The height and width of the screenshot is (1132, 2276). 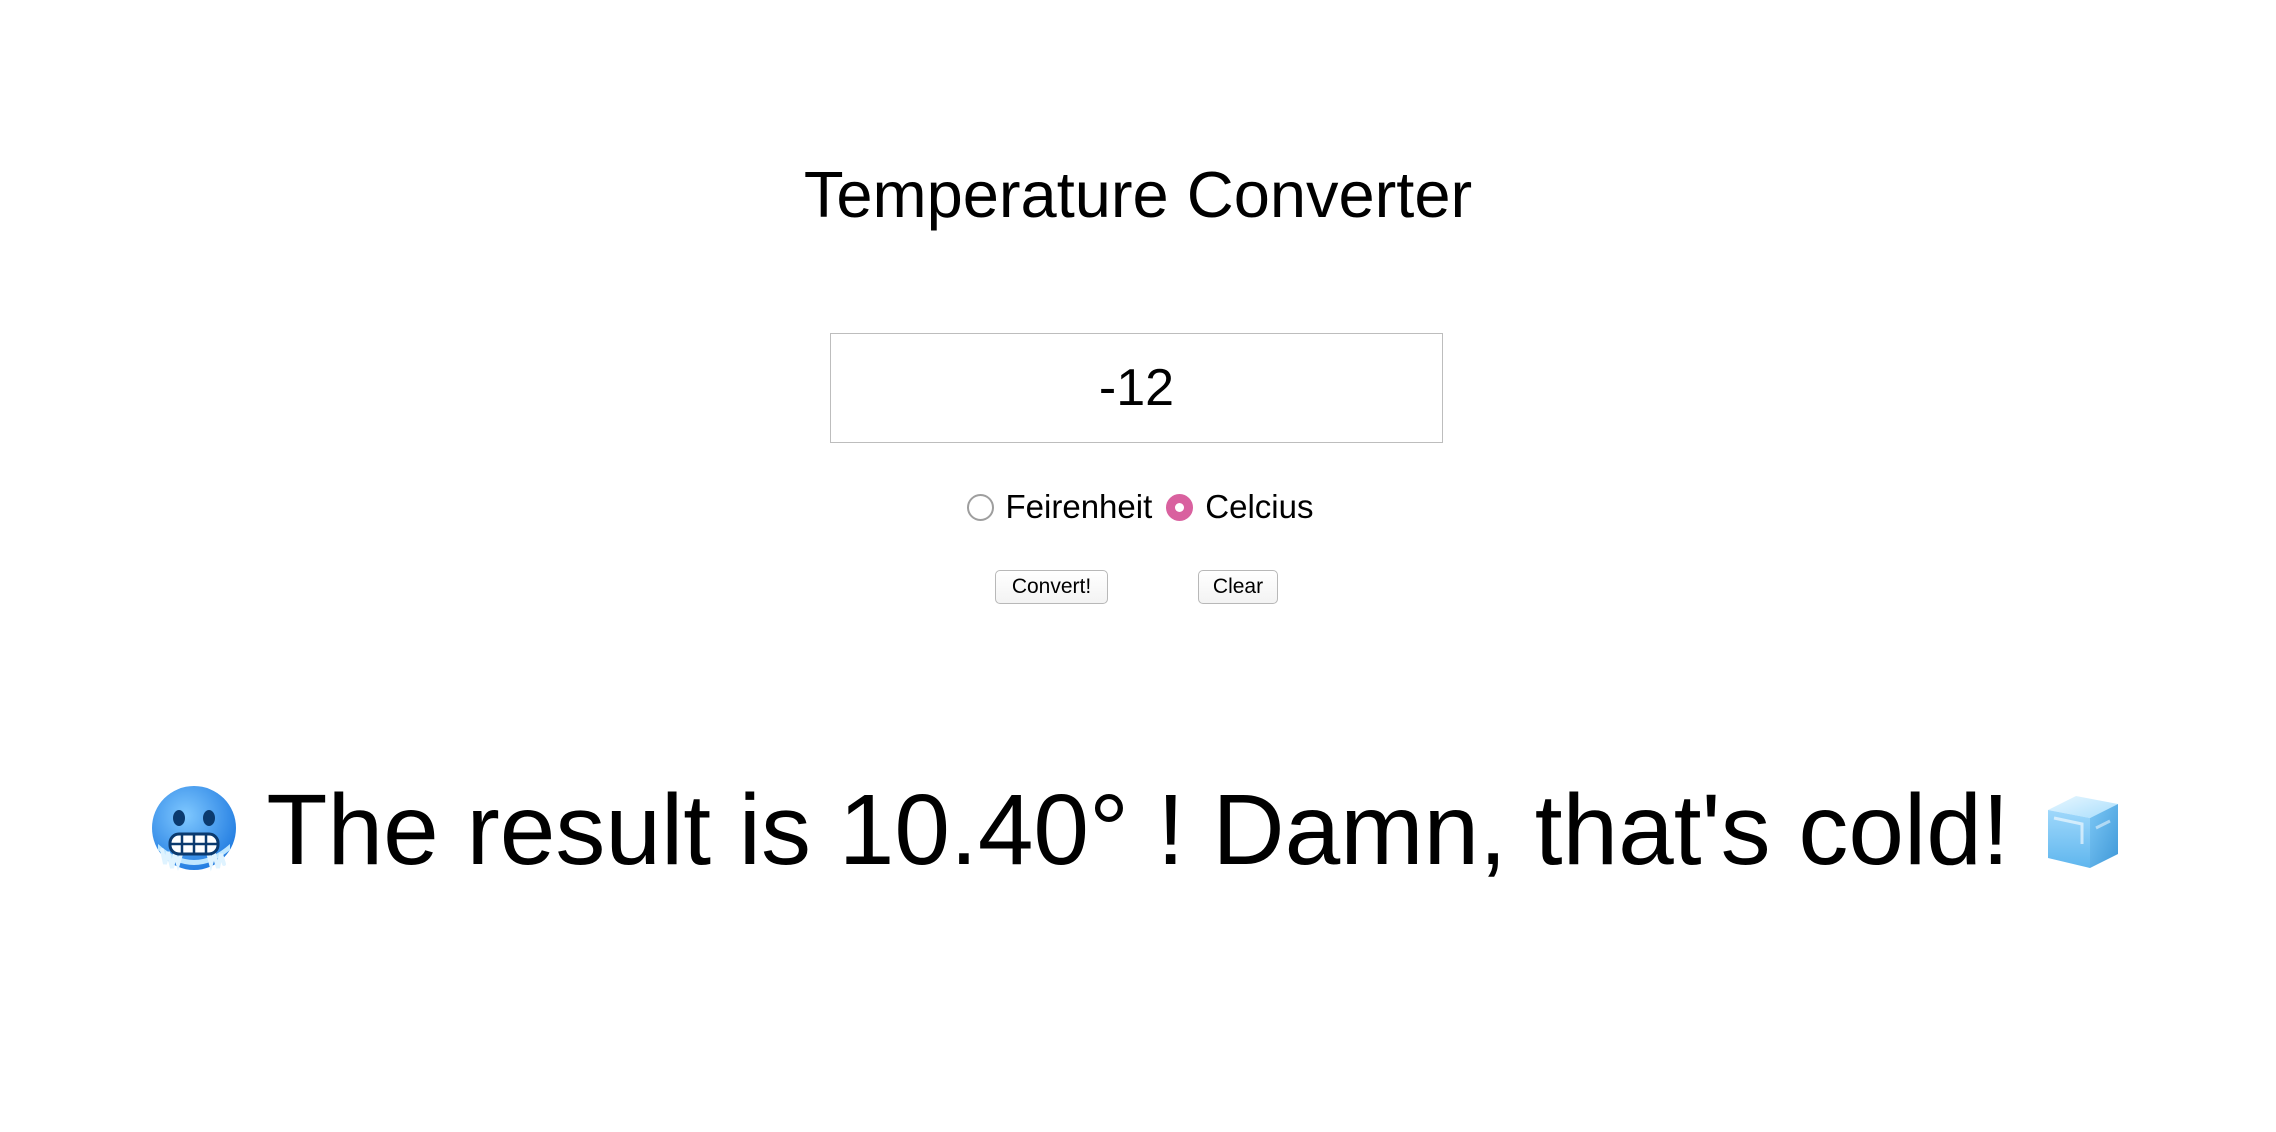 What do you see at coordinates (1051, 587) in the screenshot?
I see `convert-button: Convert!` at bounding box center [1051, 587].